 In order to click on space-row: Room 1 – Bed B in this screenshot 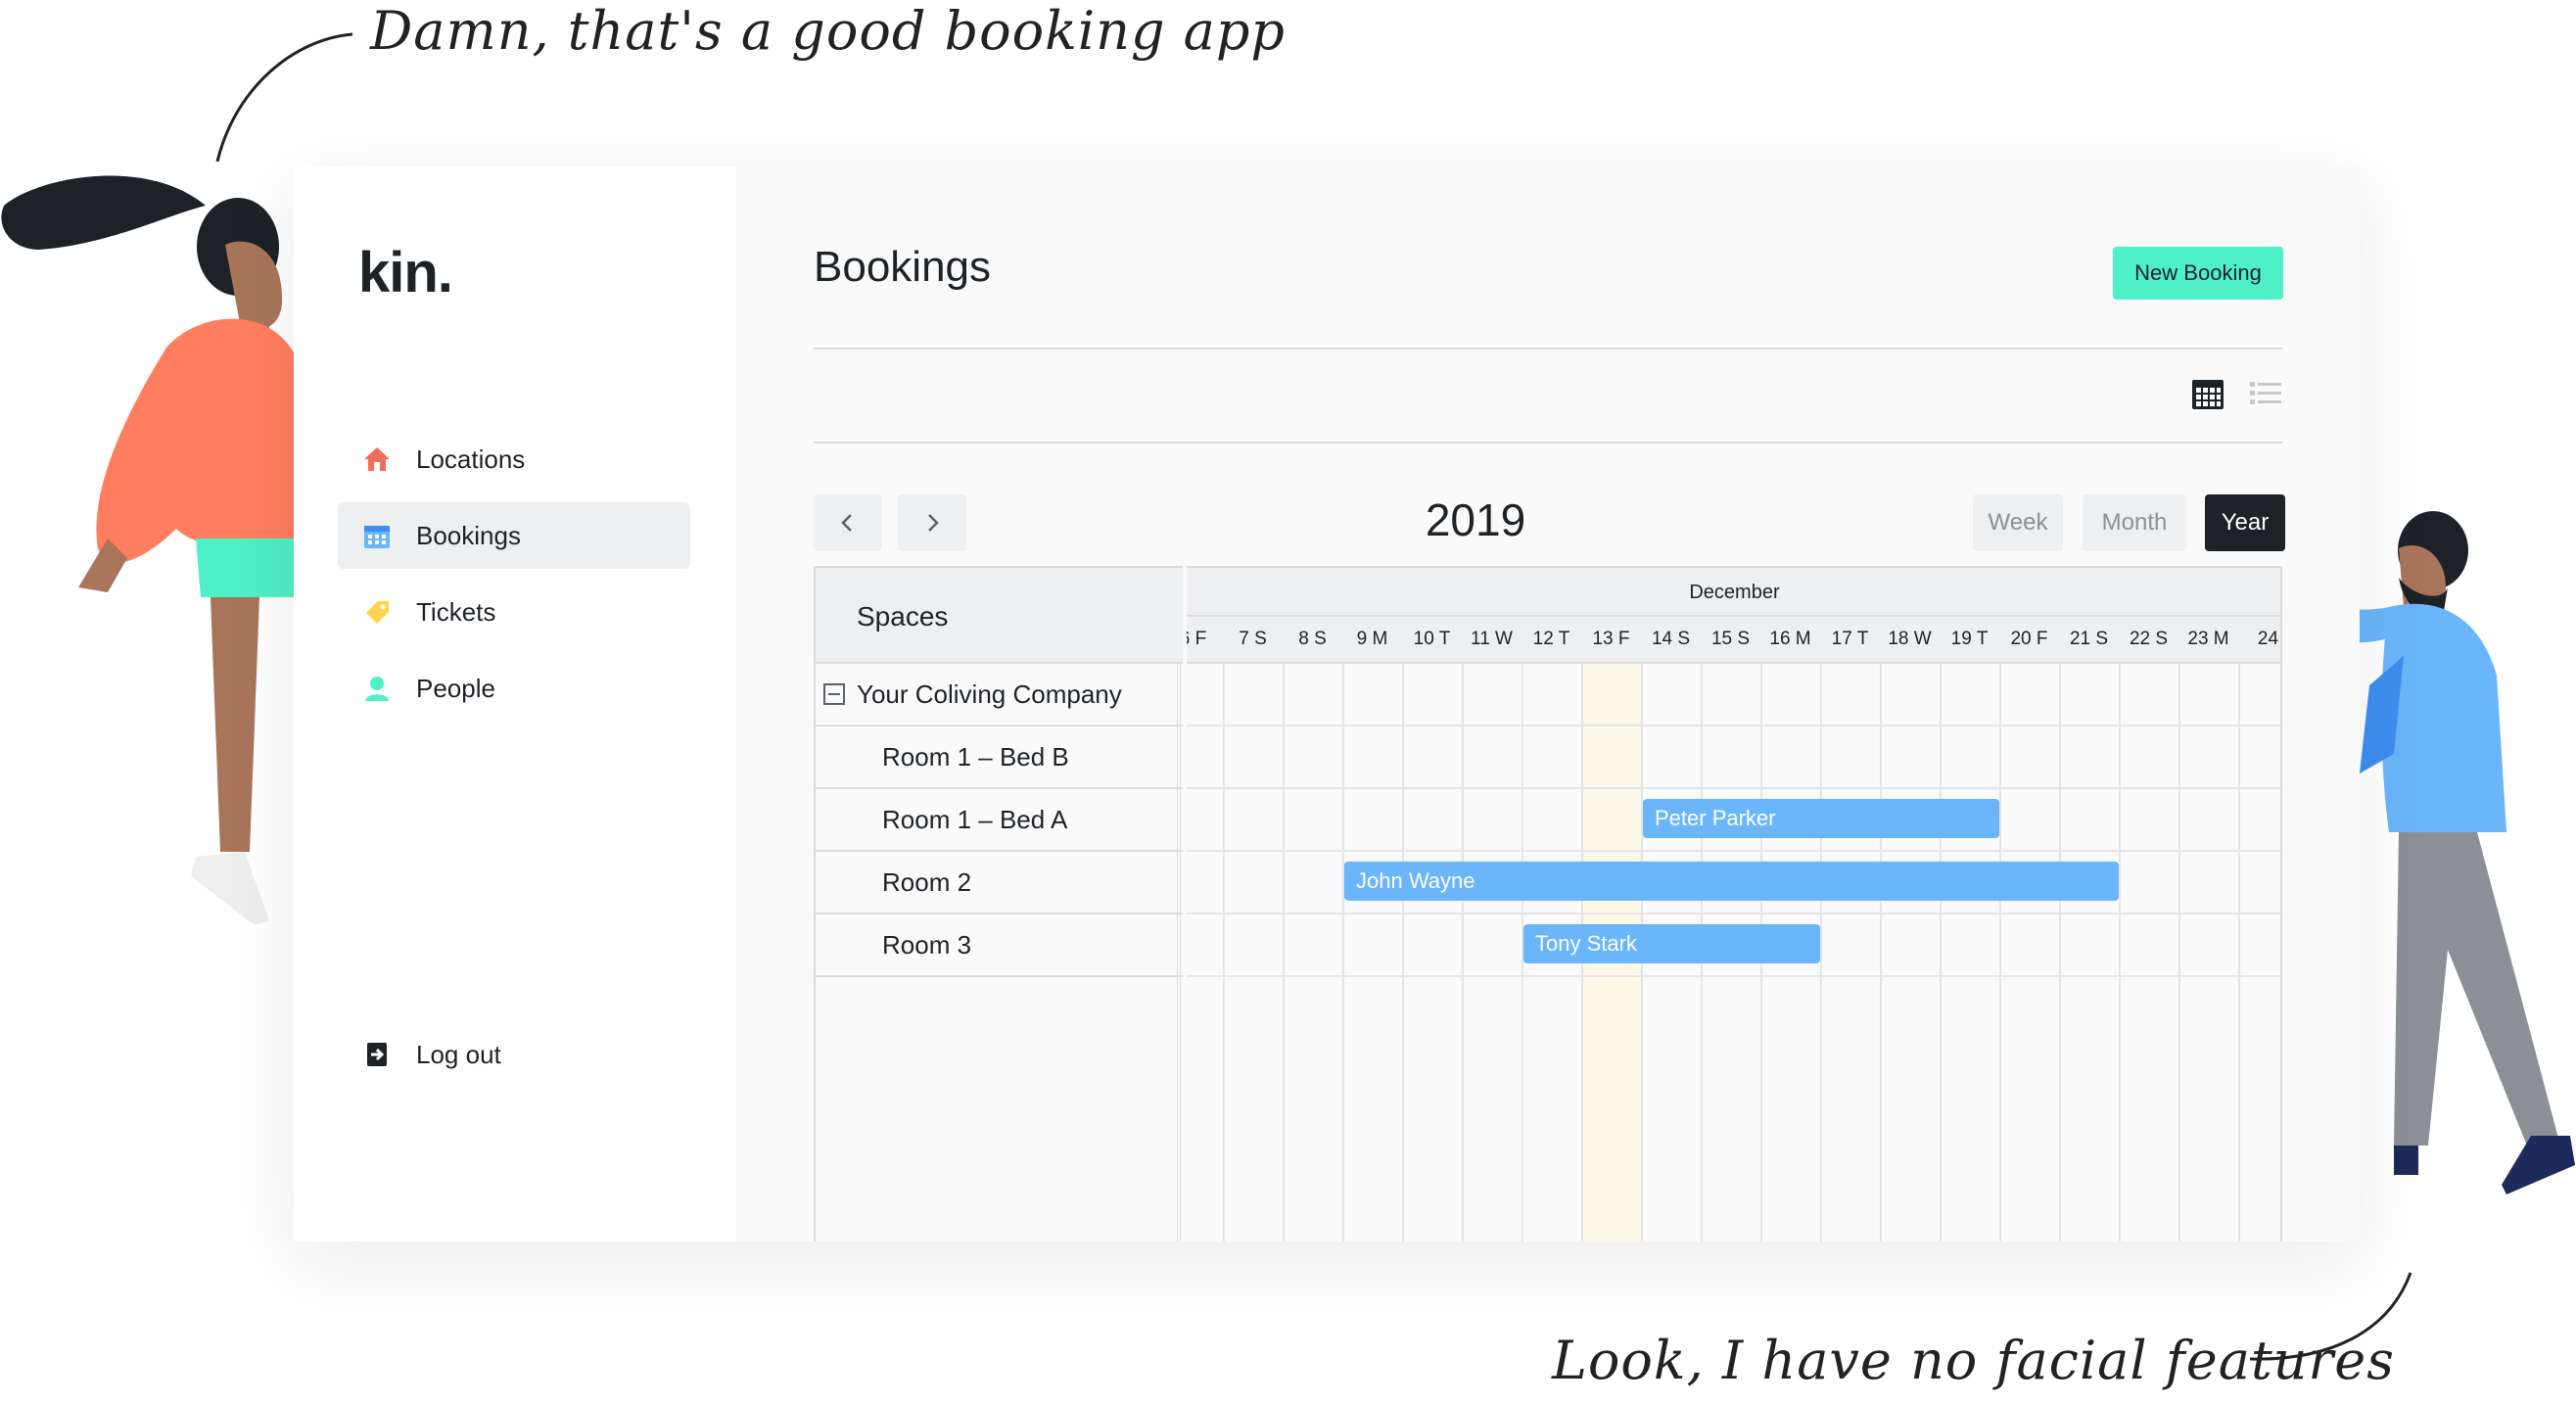, I will do `click(999, 757)`.